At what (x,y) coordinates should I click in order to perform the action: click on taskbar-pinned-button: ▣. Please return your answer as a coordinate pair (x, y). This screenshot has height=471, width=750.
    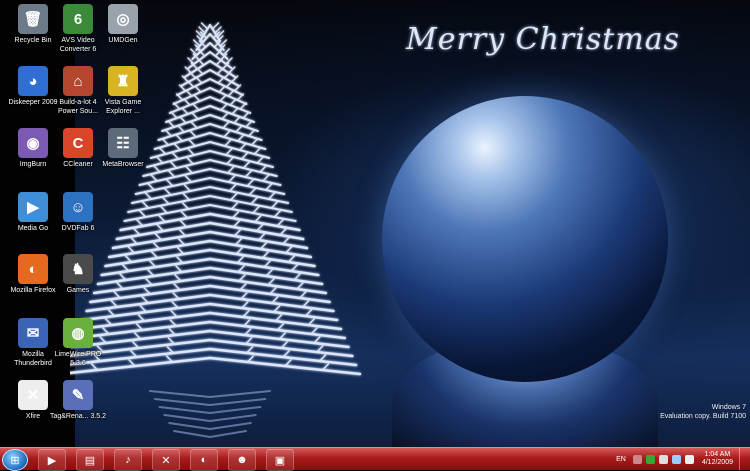
    Looking at the image, I should click on (280, 460).